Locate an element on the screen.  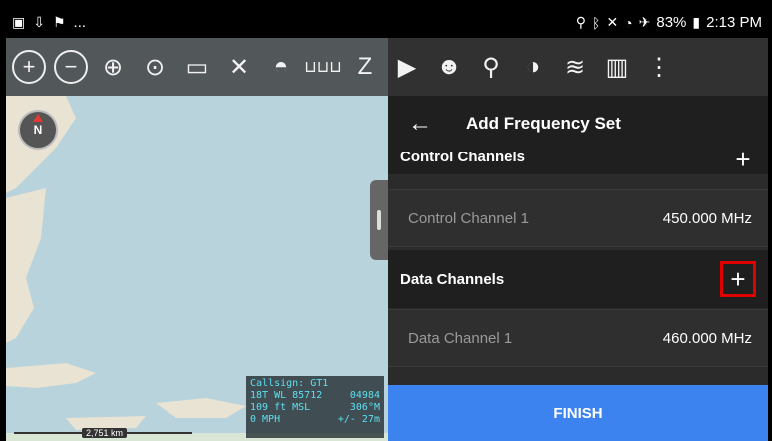
frame-icon: ▭ is located at coordinates (197, 67).